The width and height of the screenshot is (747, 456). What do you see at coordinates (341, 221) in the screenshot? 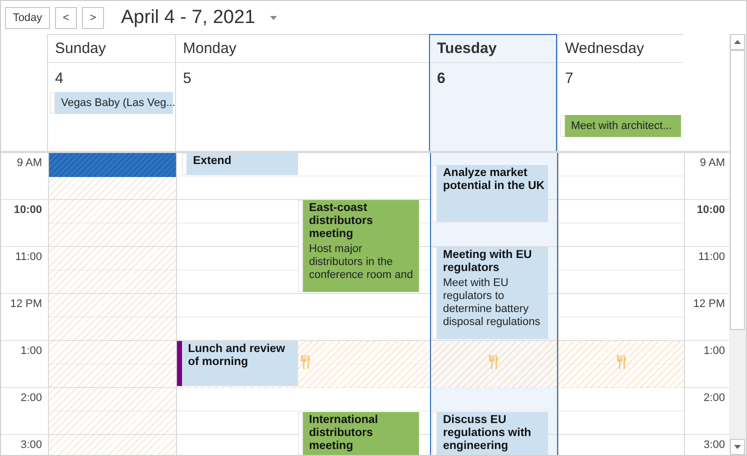
I see `appointment-title: East-coast distributors meeting` at bounding box center [341, 221].